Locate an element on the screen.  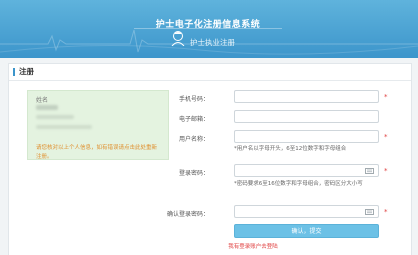
personal-info-panel: 姓名 请您核对以上个人信息，如有错误请点击此处重新注册。 is located at coordinates (98, 125).